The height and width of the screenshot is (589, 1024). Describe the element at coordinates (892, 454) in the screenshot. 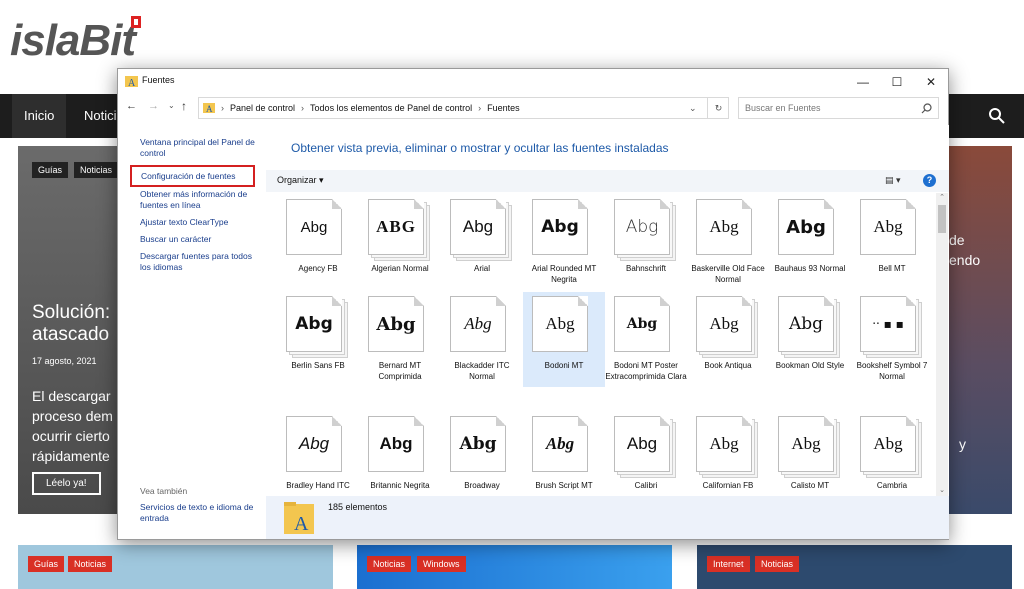

I see `font-tile: Abg Cambria` at that location.